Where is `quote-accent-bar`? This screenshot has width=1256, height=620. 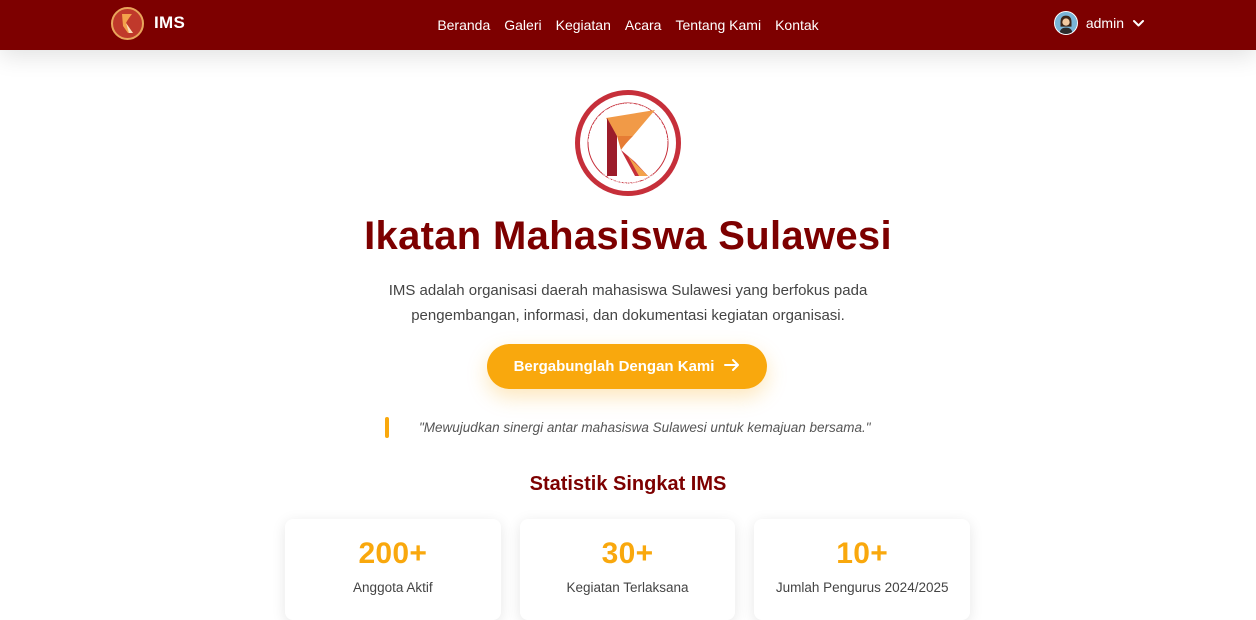 quote-accent-bar is located at coordinates (387, 427).